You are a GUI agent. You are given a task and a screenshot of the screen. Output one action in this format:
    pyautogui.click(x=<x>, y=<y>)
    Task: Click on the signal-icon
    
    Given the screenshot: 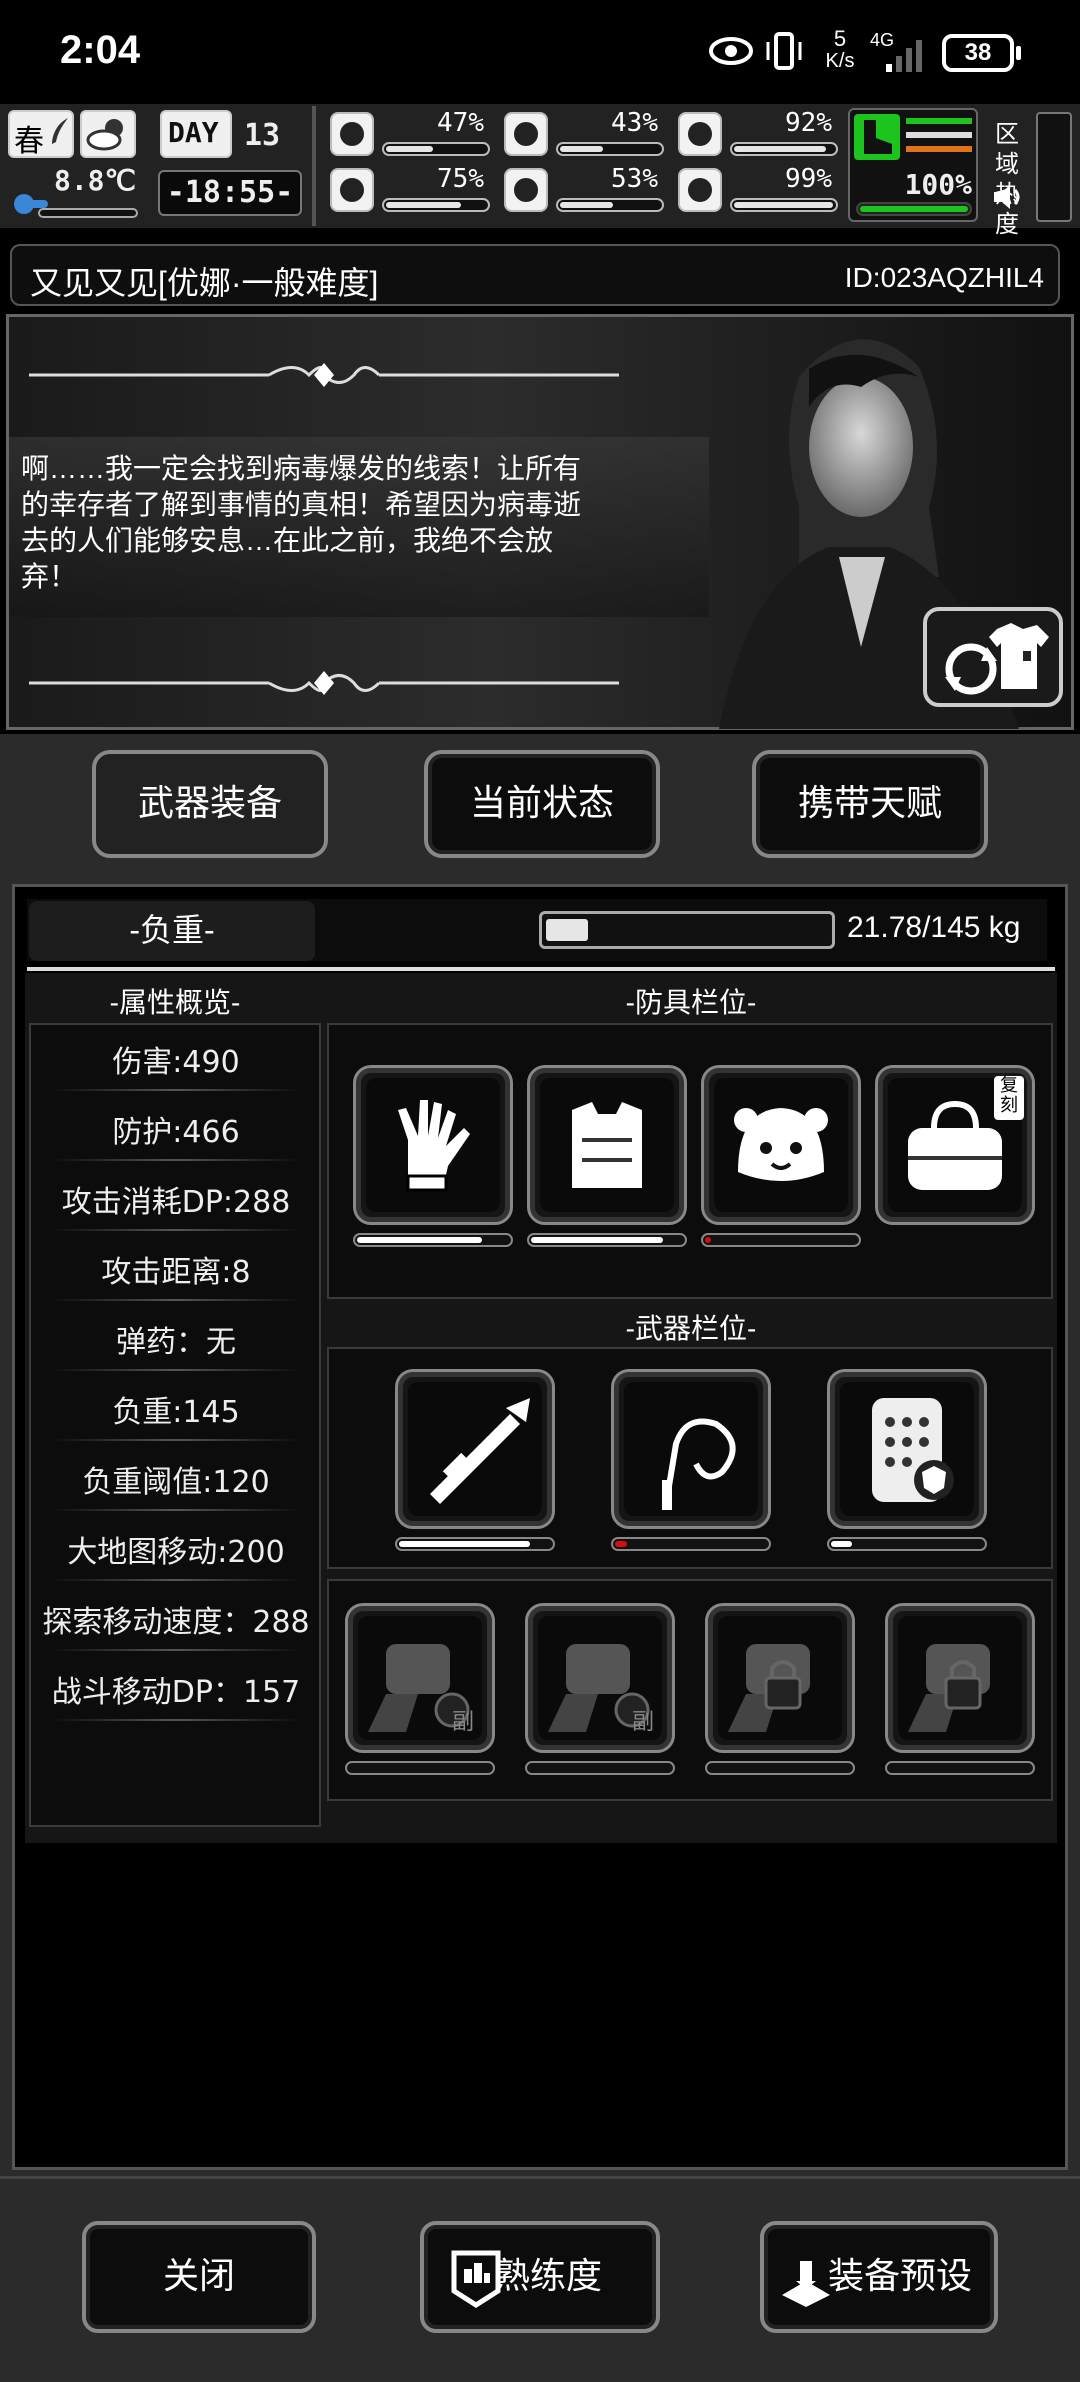 What is the action you would take?
    pyautogui.click(x=904, y=56)
    